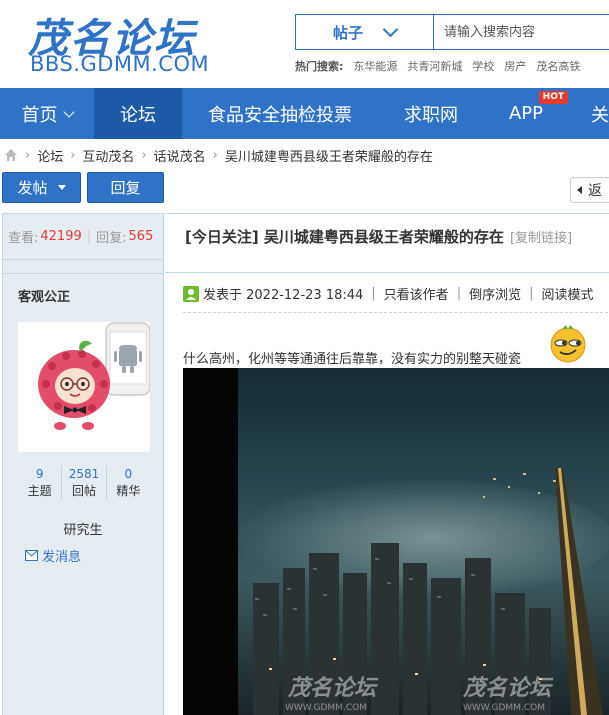  I want to click on triangle-left-icon, so click(579, 190).